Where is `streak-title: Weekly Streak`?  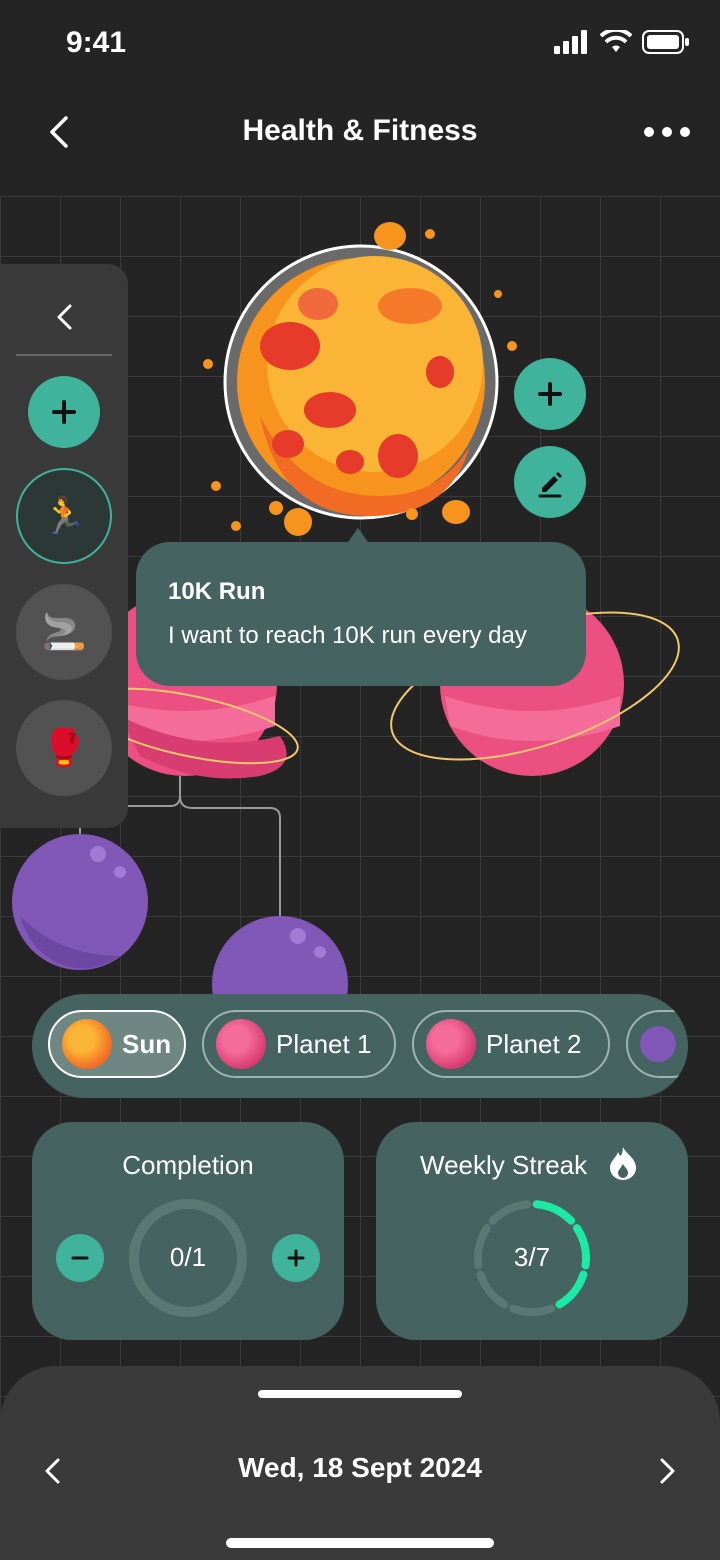
streak-title: Weekly Streak is located at coordinates (504, 1165).